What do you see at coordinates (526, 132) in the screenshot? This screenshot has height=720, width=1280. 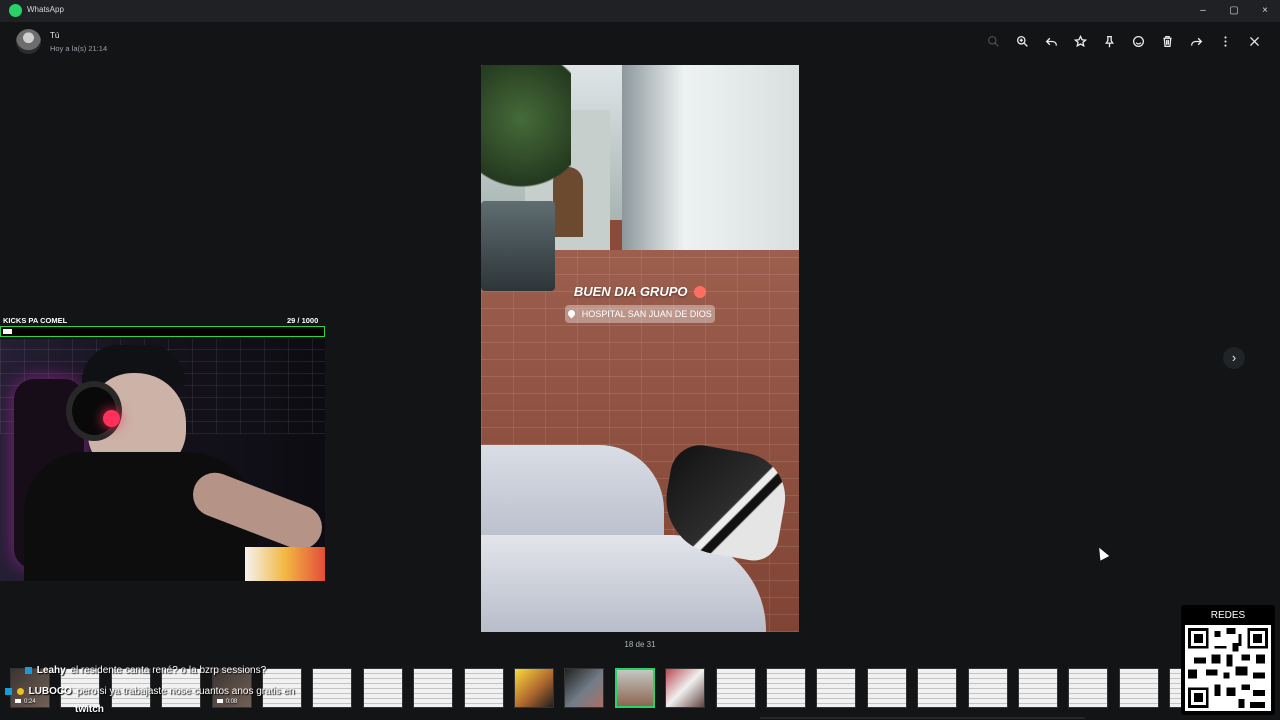 I see `photo-tree` at bounding box center [526, 132].